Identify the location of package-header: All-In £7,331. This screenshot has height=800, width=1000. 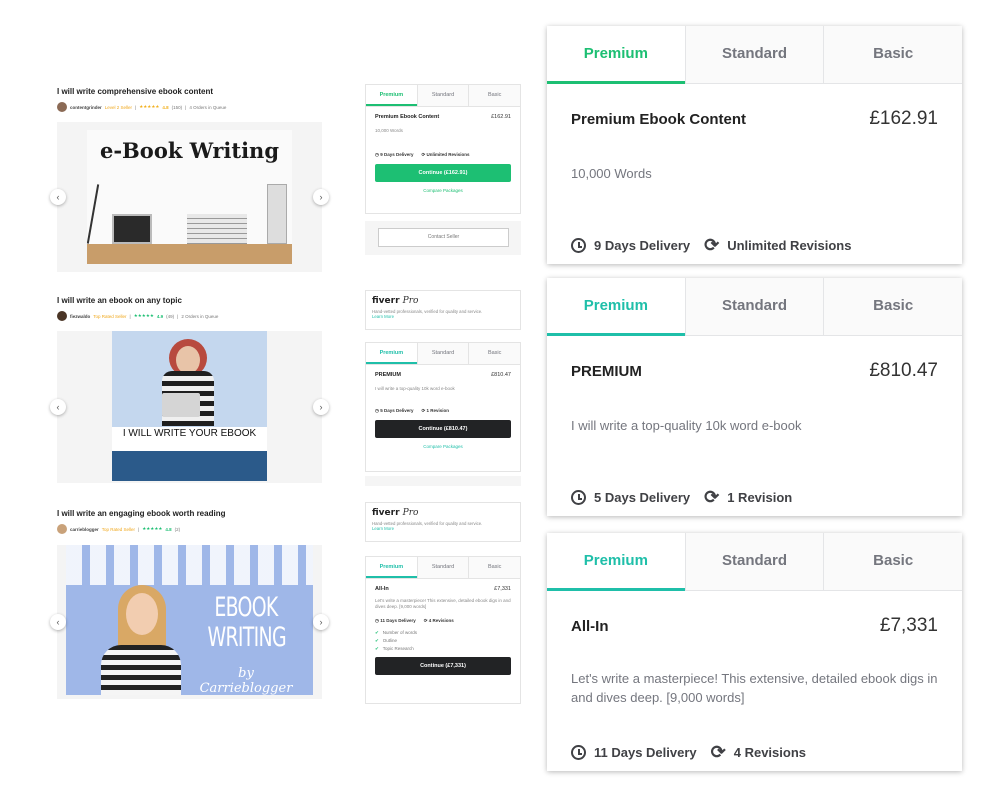
(443, 589).